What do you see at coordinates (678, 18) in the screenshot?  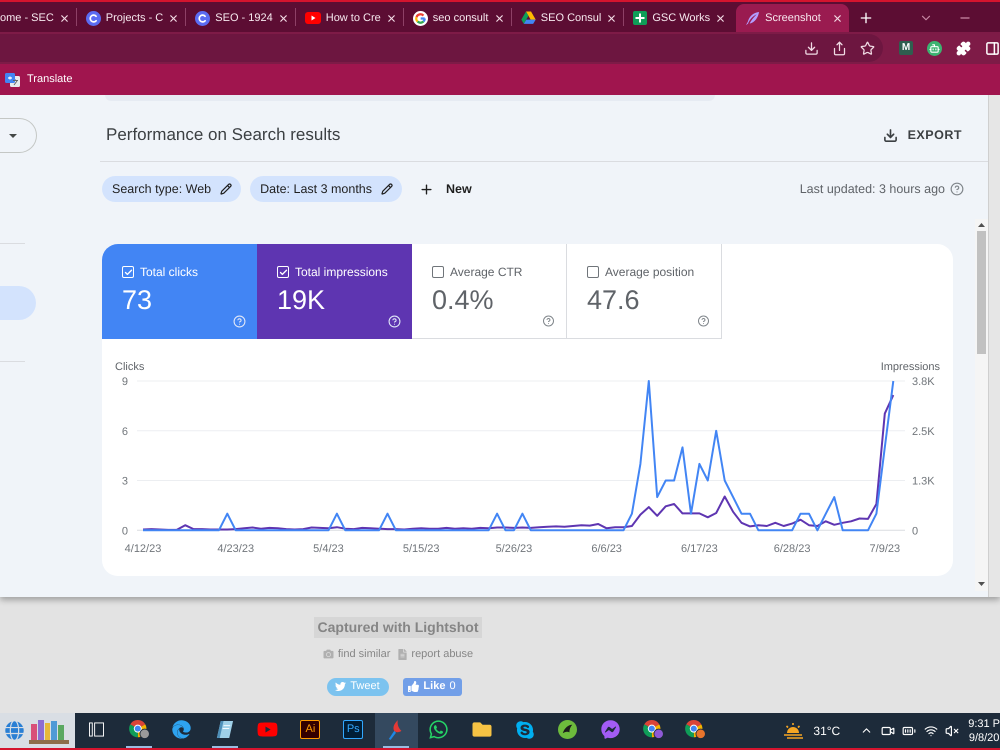 I see `browser-tab: GSC Works` at bounding box center [678, 18].